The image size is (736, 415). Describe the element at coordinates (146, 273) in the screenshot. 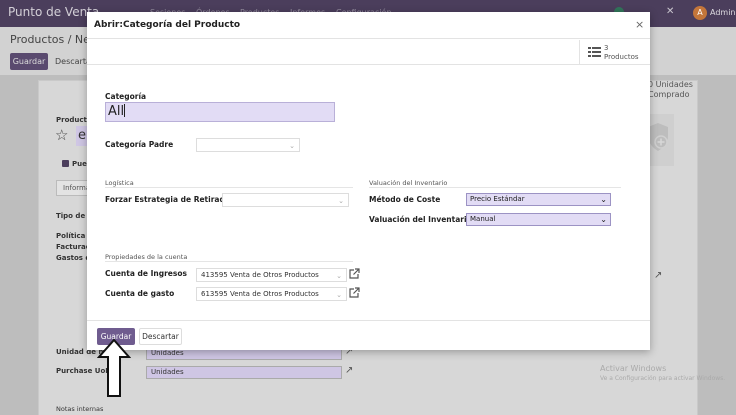

I see `income-account-label: Cuenta de Ingresos` at that location.